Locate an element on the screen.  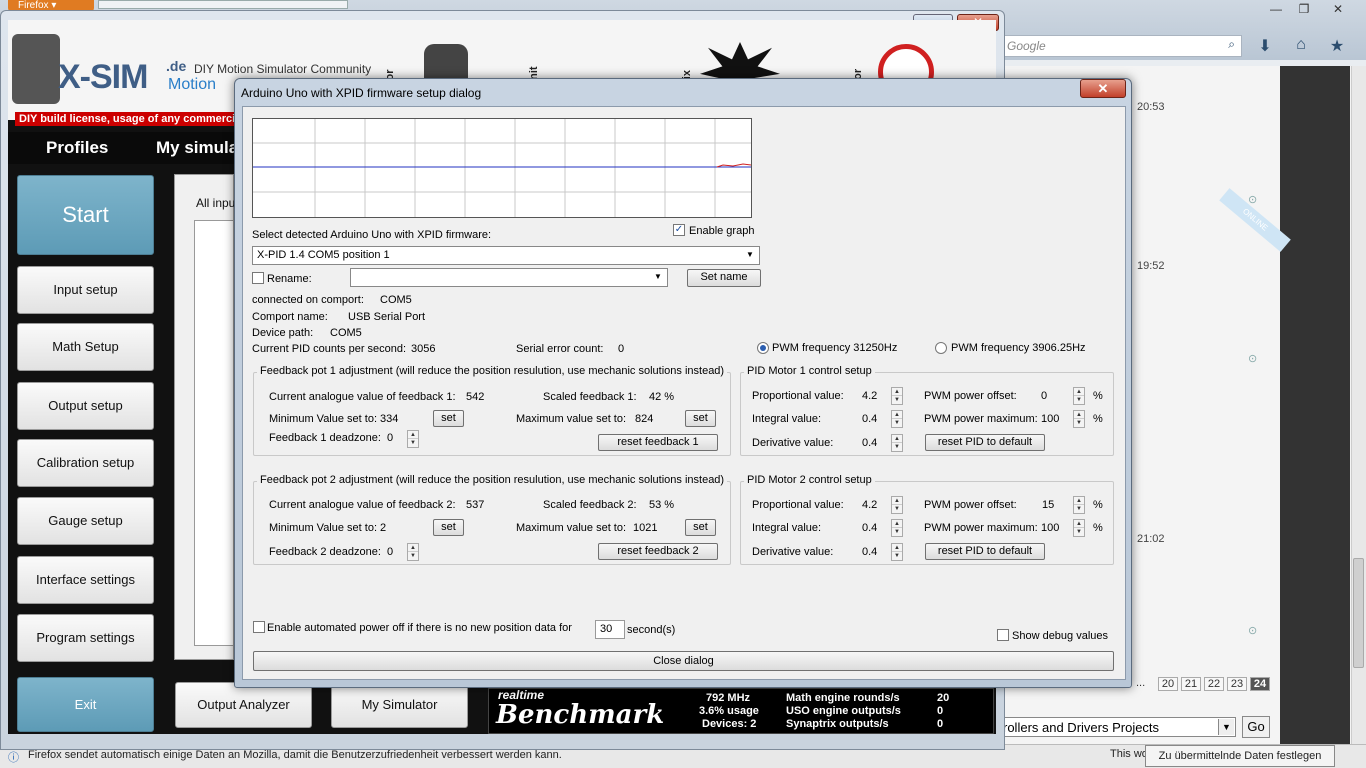
pid1-prop-spinner: ▲ ▼ is located at coordinates (897, 396).